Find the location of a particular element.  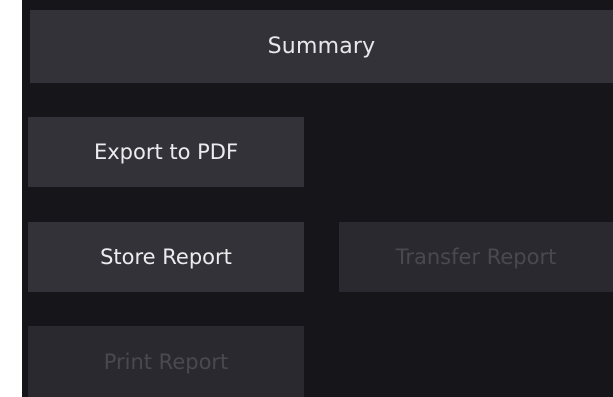

transfer-report-label: Transfer Report is located at coordinates (476, 257).